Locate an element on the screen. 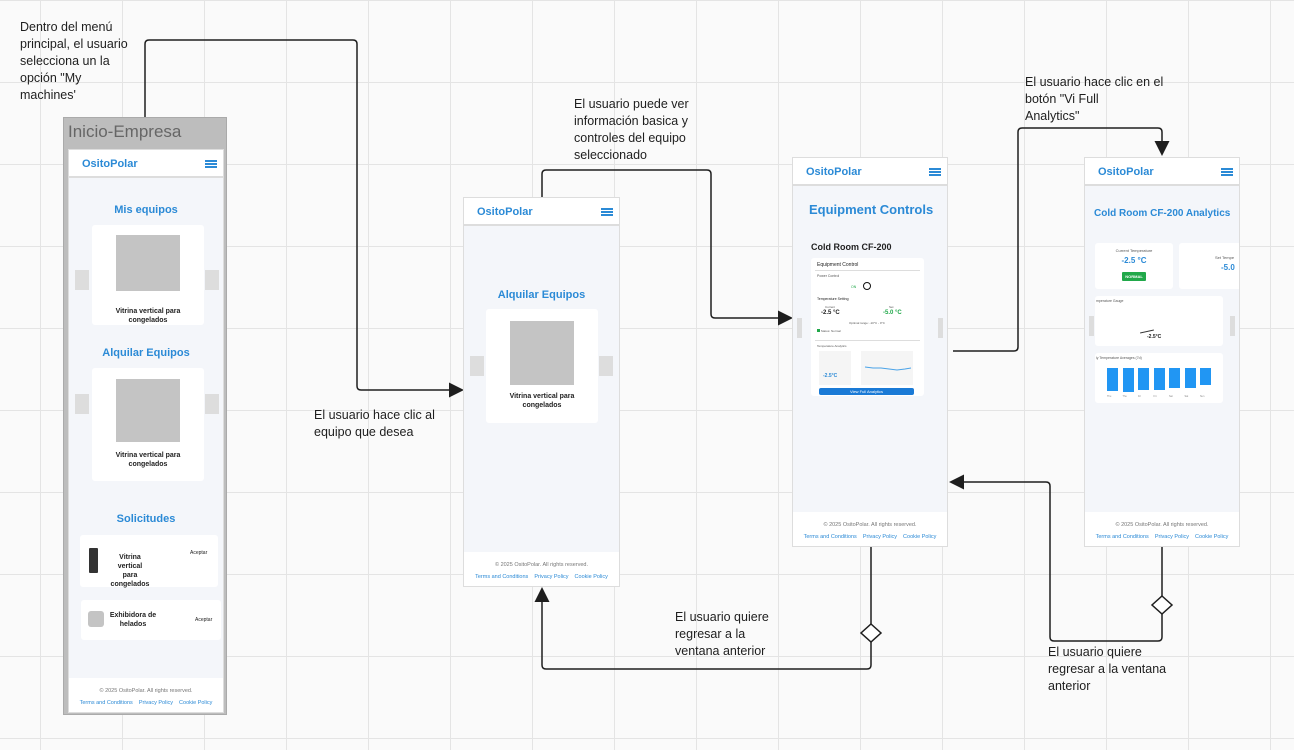 The width and height of the screenshot is (1294, 750). status-indicator: Status: Normal is located at coordinates (829, 331).